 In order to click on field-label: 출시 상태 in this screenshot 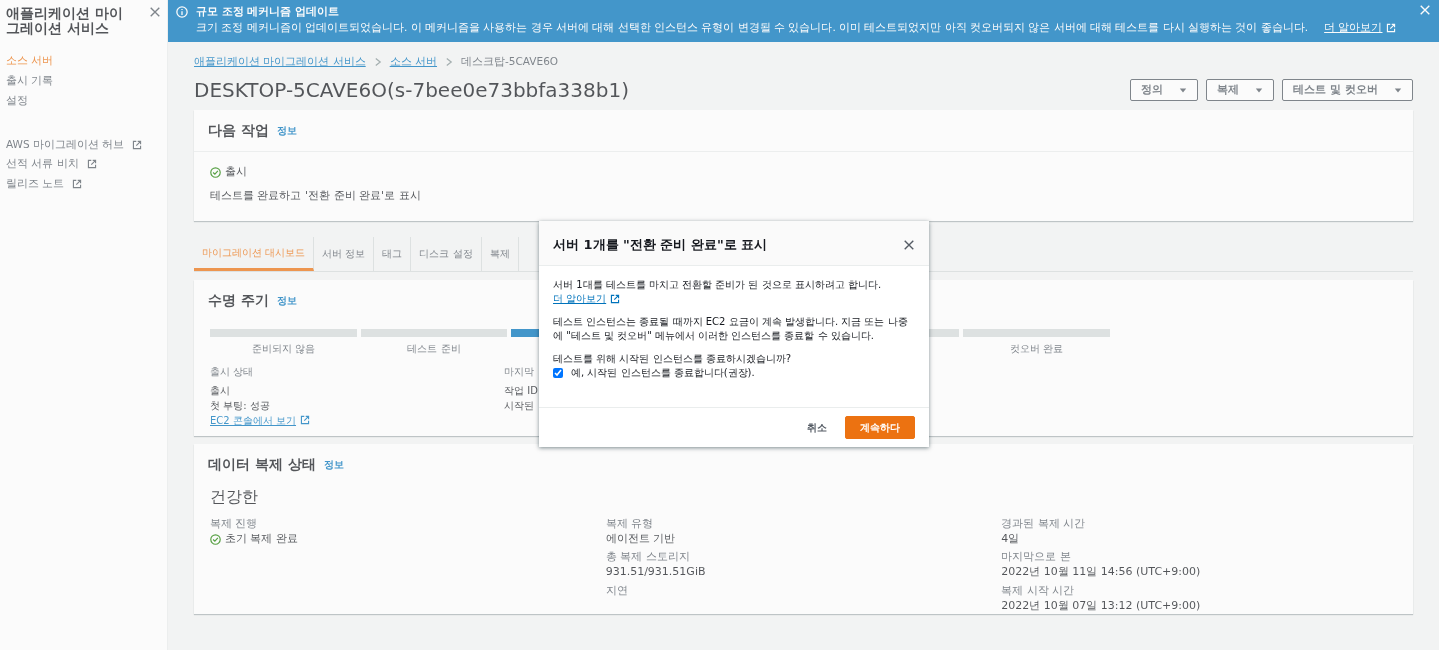, I will do `click(232, 371)`.